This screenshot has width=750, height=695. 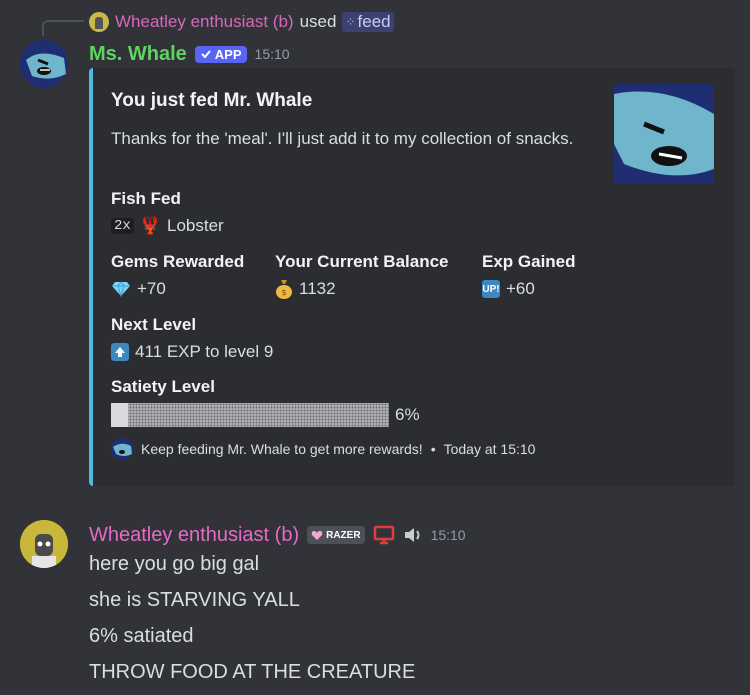 What do you see at coordinates (350, 22) in the screenshot?
I see `command-icon: ⁘` at bounding box center [350, 22].